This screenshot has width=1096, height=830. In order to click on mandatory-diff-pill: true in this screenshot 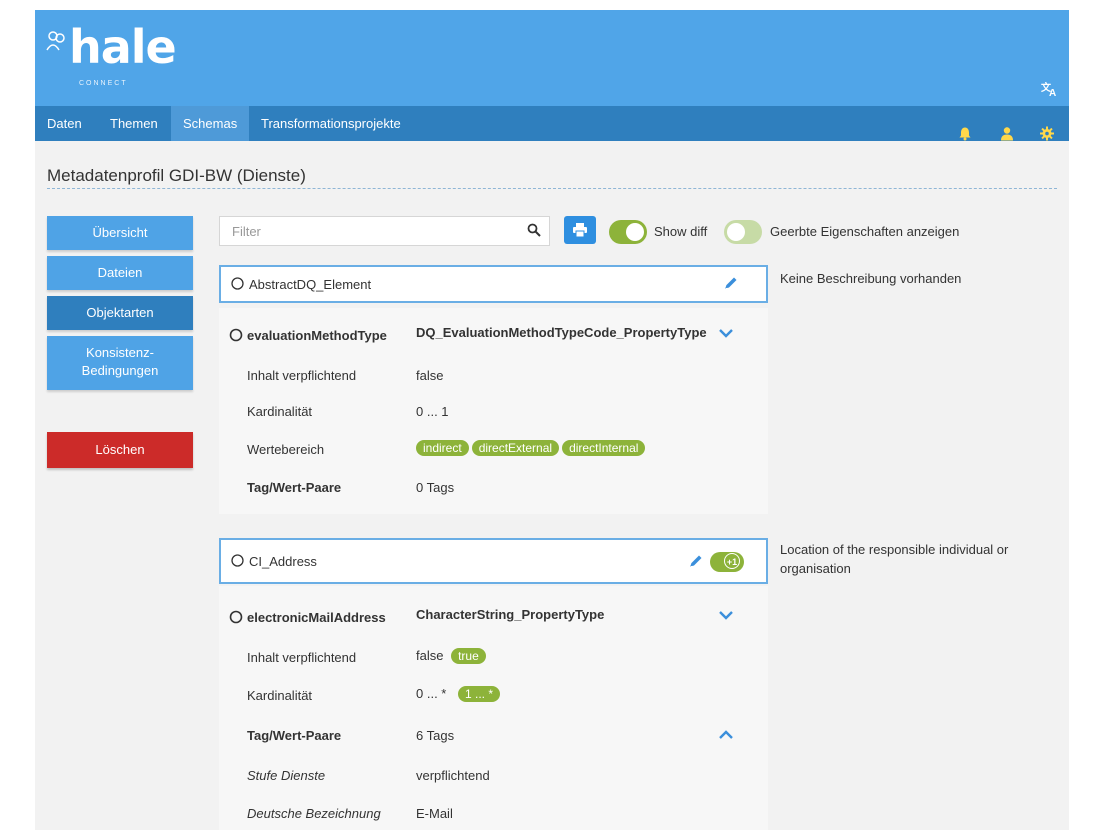, I will do `click(468, 656)`.